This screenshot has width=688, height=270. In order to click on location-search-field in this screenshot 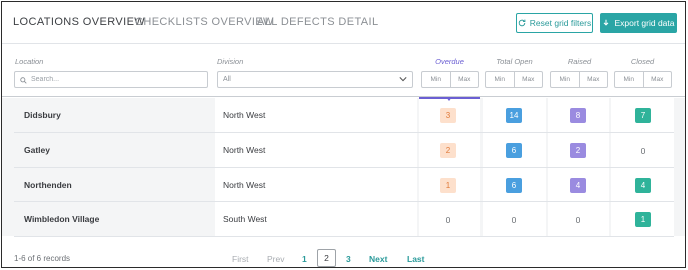, I will do `click(111, 79)`.